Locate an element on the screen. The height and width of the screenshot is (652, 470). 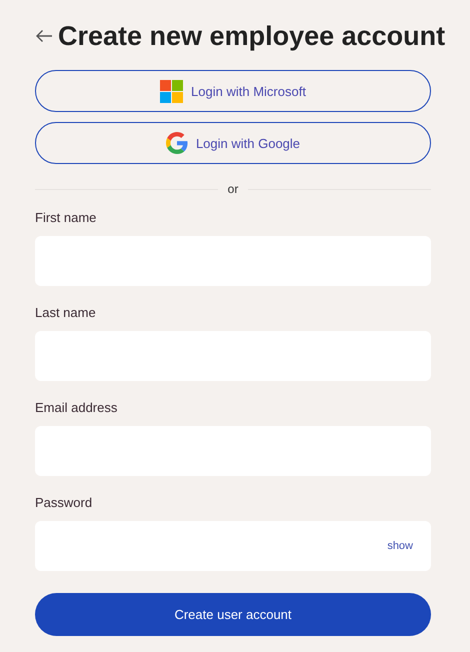
divider-label: or is located at coordinates (233, 189).